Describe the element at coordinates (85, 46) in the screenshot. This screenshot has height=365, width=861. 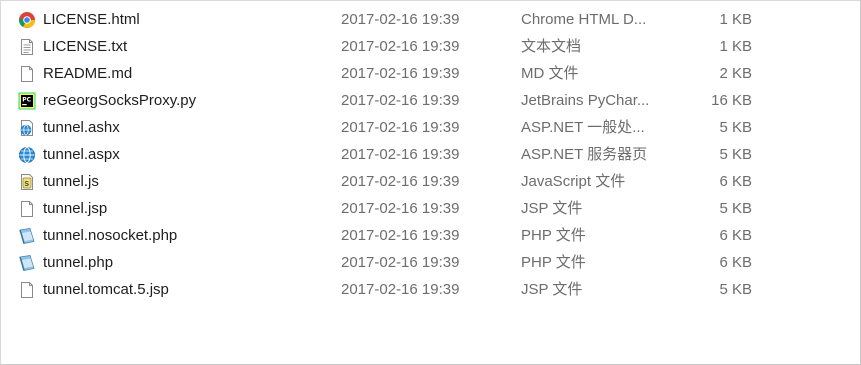
I see `file-name: LICENSE.txt` at that location.